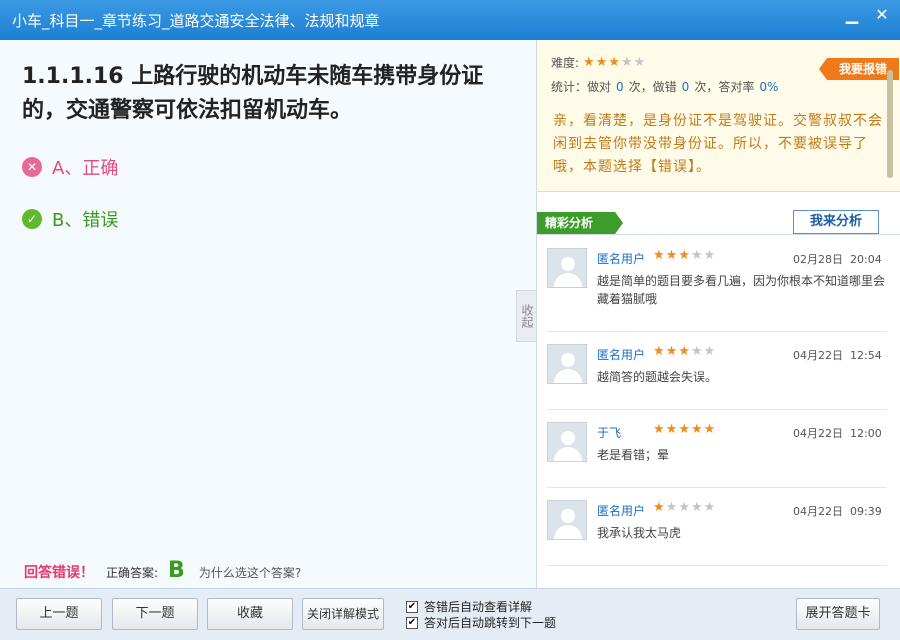 The image size is (900, 640). Describe the element at coordinates (581, 87) in the screenshot. I see `stats-prefix: 统计：做对` at that location.